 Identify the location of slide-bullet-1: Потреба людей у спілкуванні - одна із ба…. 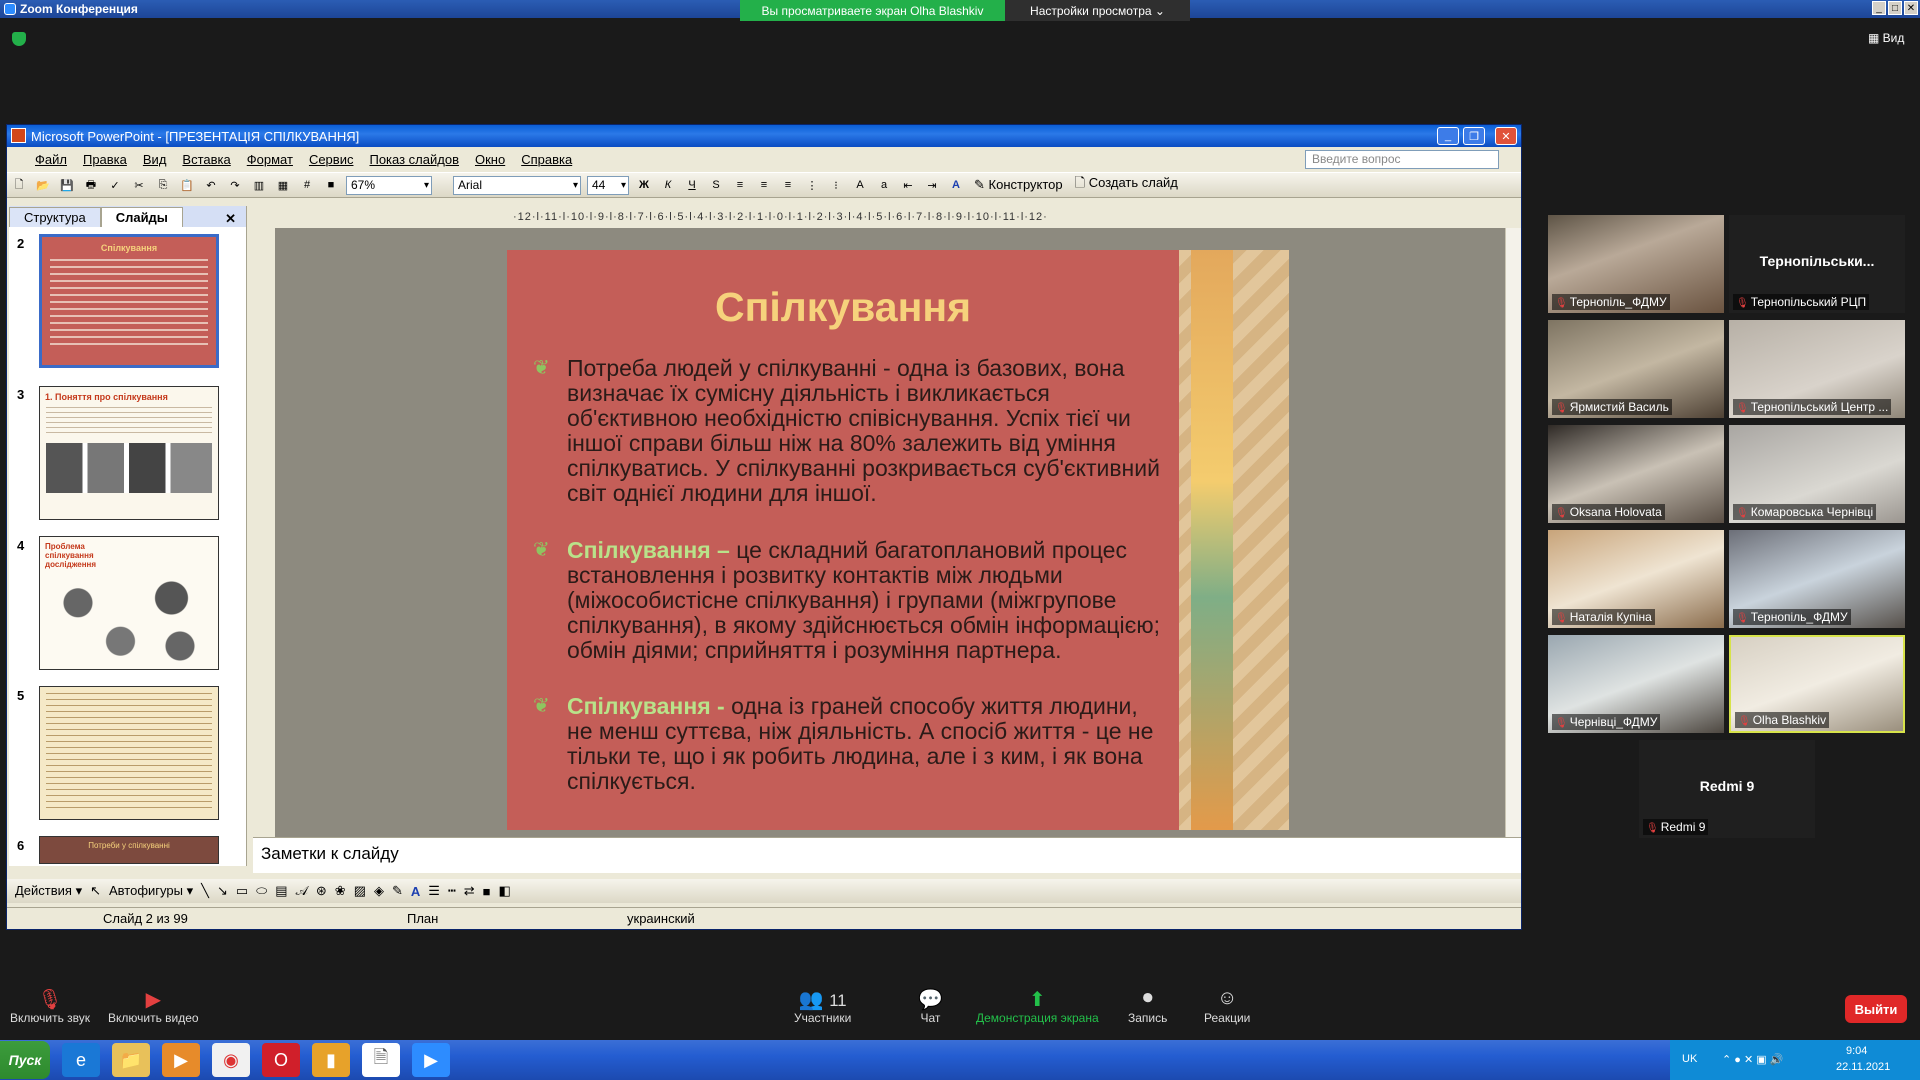
(850, 431).